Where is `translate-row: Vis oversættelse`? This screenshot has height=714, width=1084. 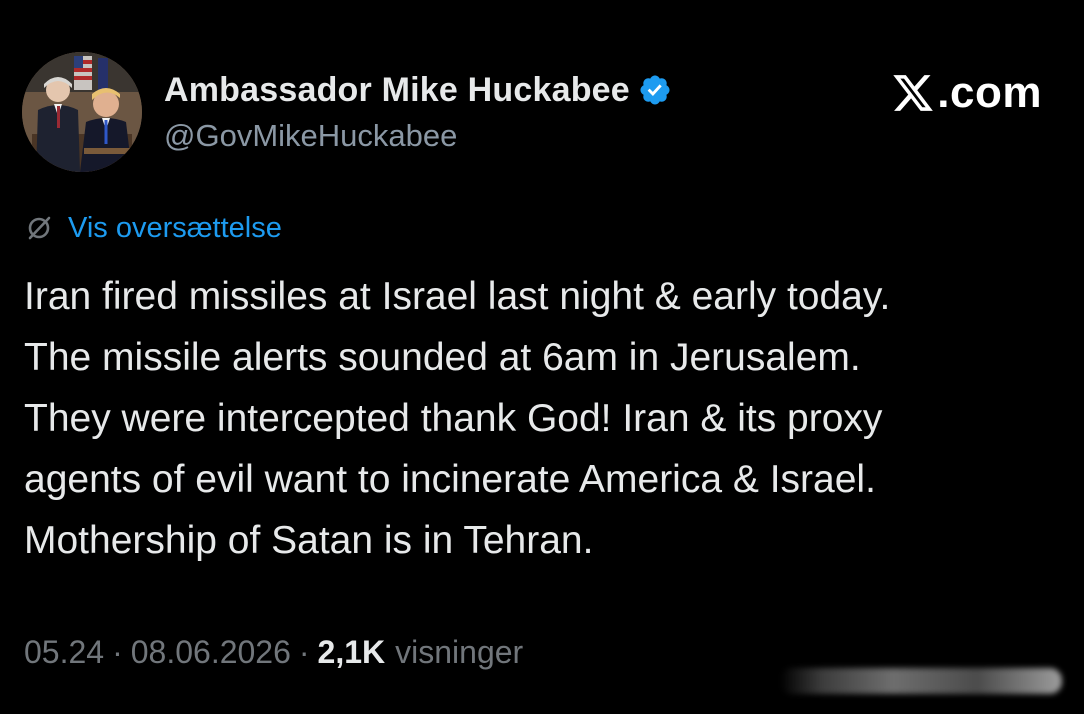 translate-row: Vis oversættelse is located at coordinates (153, 228).